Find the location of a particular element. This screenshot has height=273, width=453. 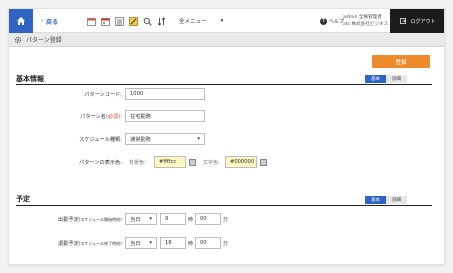

text-color-label: 文字色: is located at coordinates (211, 163).